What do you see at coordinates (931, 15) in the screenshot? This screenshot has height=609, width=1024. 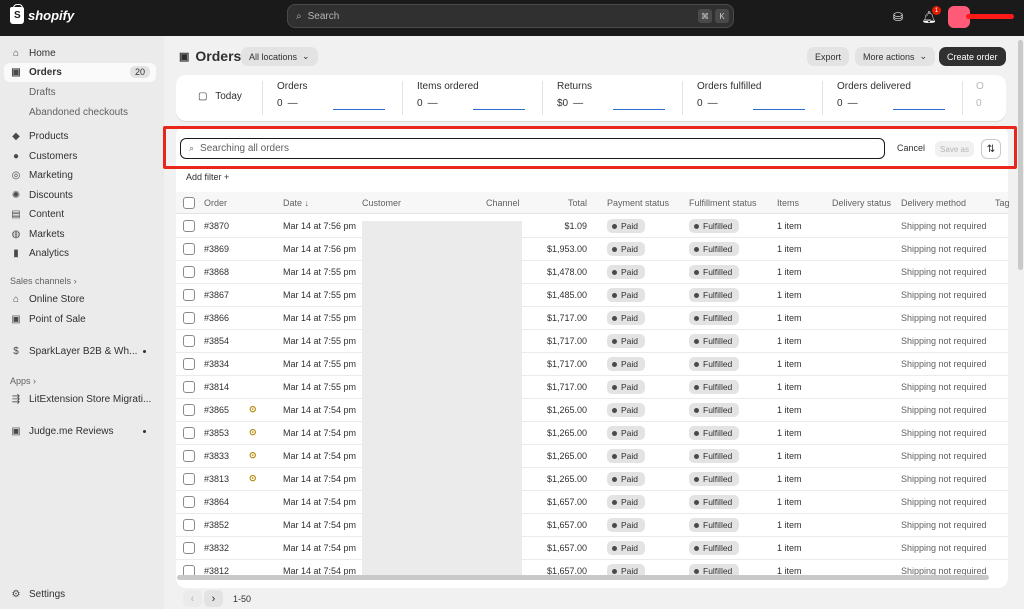 I see `bell-icon: 🔔︎ 1` at bounding box center [931, 15].